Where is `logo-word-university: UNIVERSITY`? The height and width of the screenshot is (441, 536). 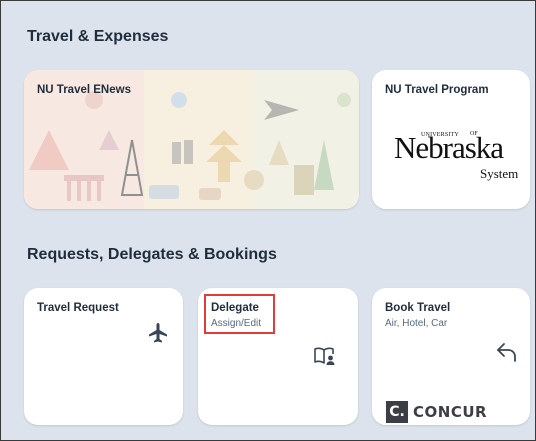 logo-word-university: UNIVERSITY is located at coordinates (440, 135).